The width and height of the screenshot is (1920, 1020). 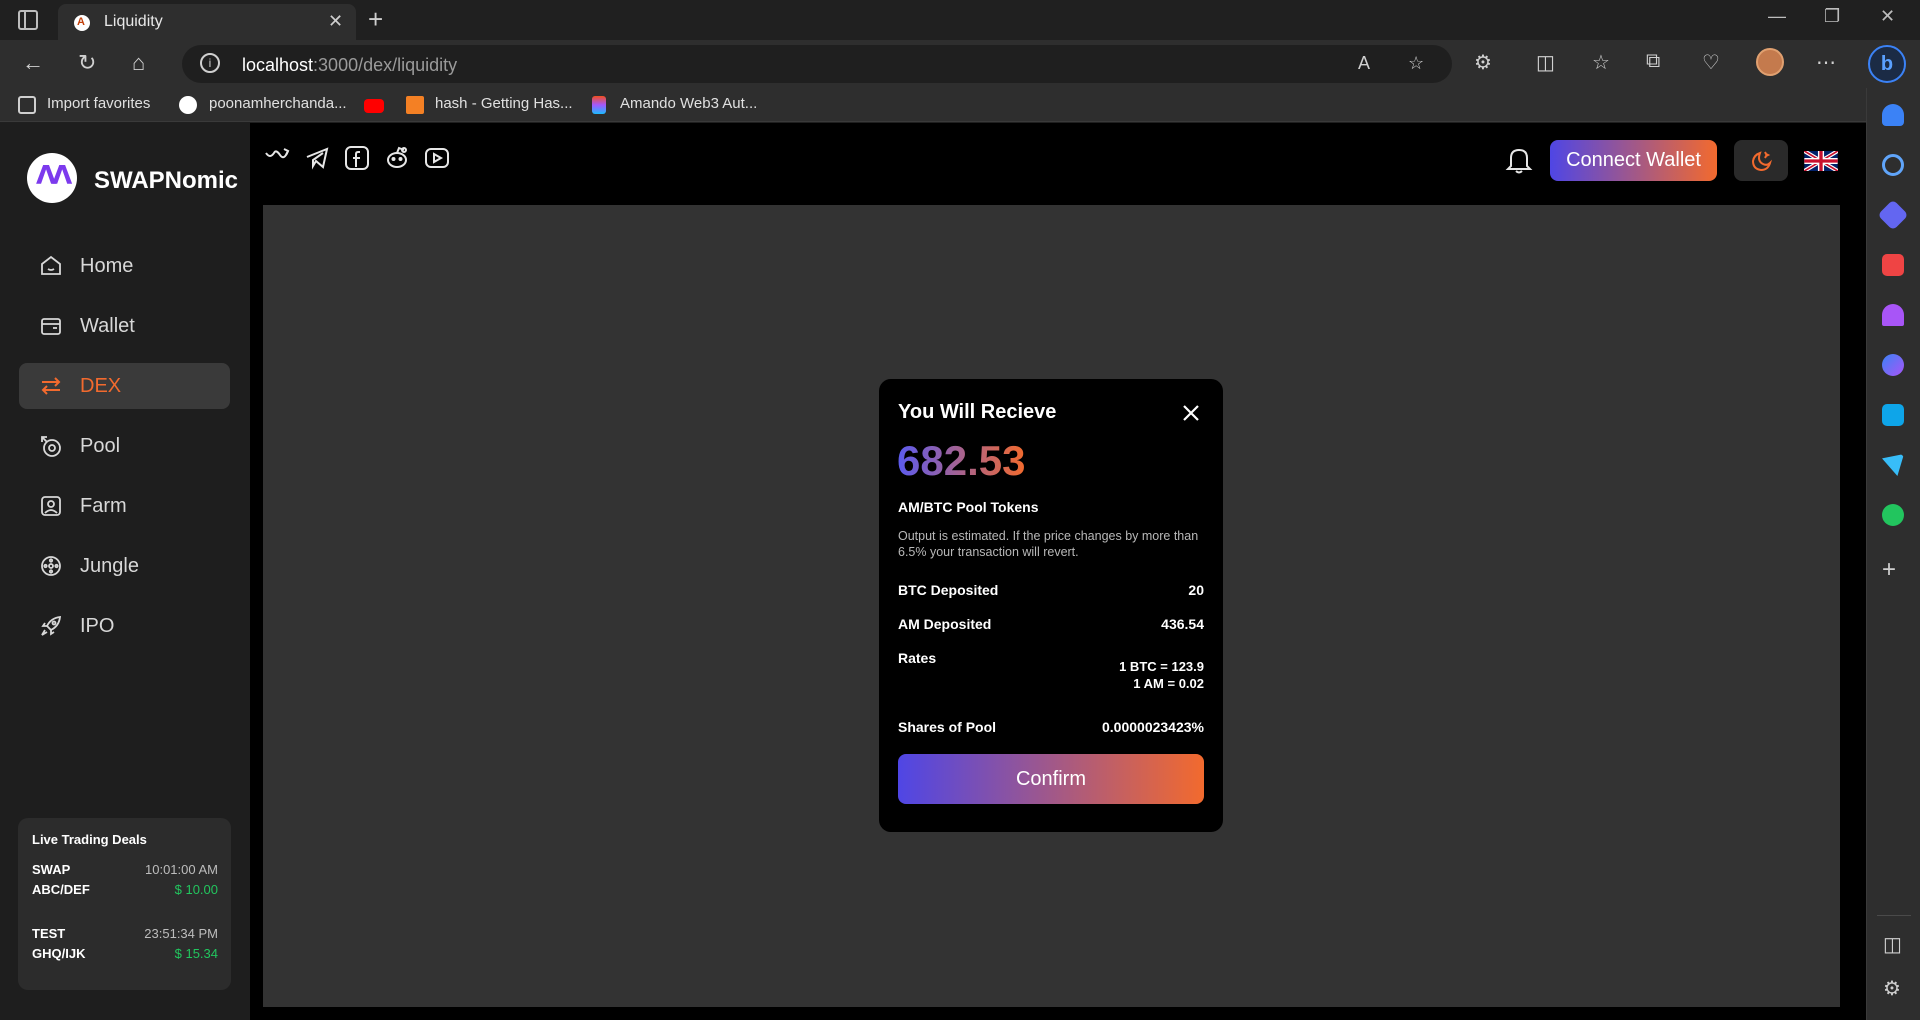 I want to click on sidebar-item-label: Jungle, so click(x=109, y=566).